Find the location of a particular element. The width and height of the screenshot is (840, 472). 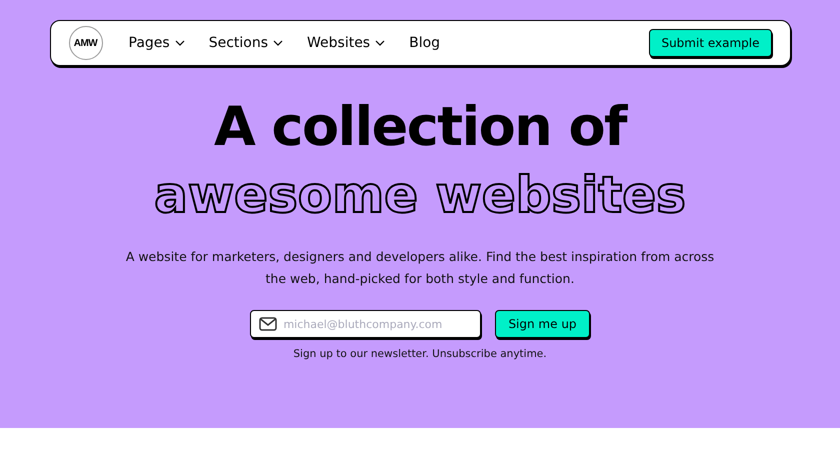

headline-outlined: awesome websites is located at coordinates (420, 195).